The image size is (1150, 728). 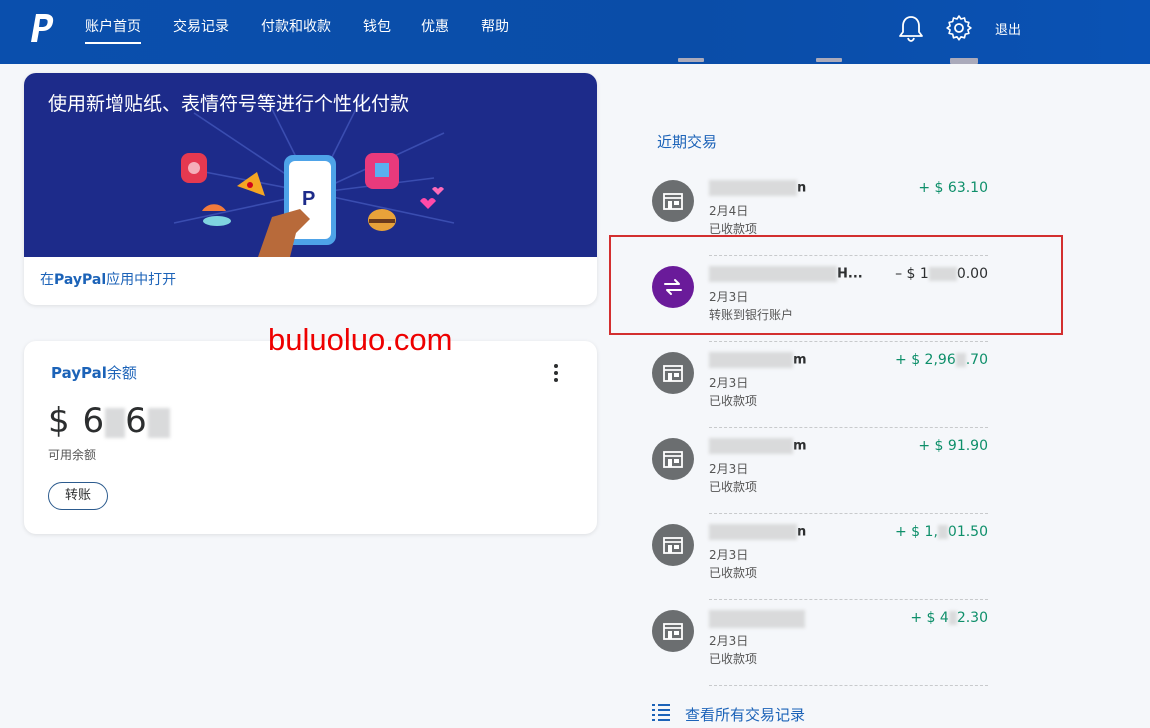 I want to click on transaction-amount: + $ 2,96.70, so click(x=941, y=360).